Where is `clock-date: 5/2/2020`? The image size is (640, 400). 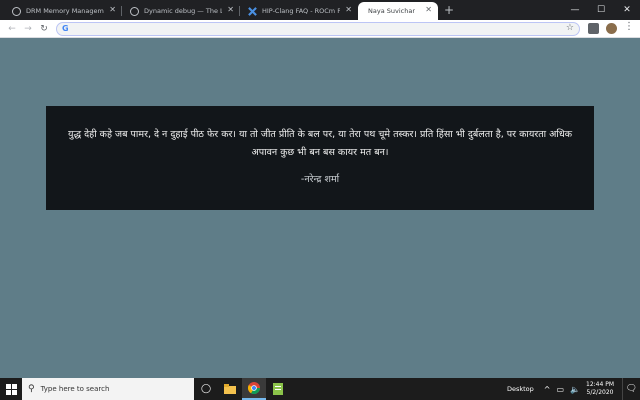
clock-date: 5/2/2020 is located at coordinates (600, 392).